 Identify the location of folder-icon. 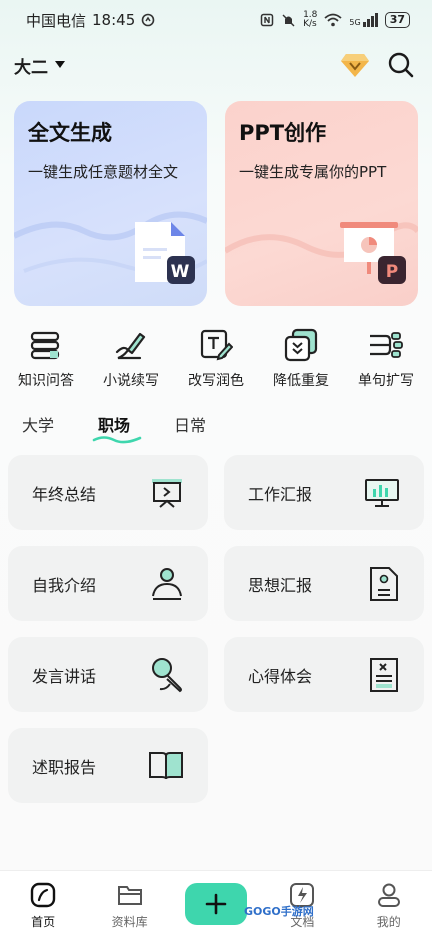
(129, 895).